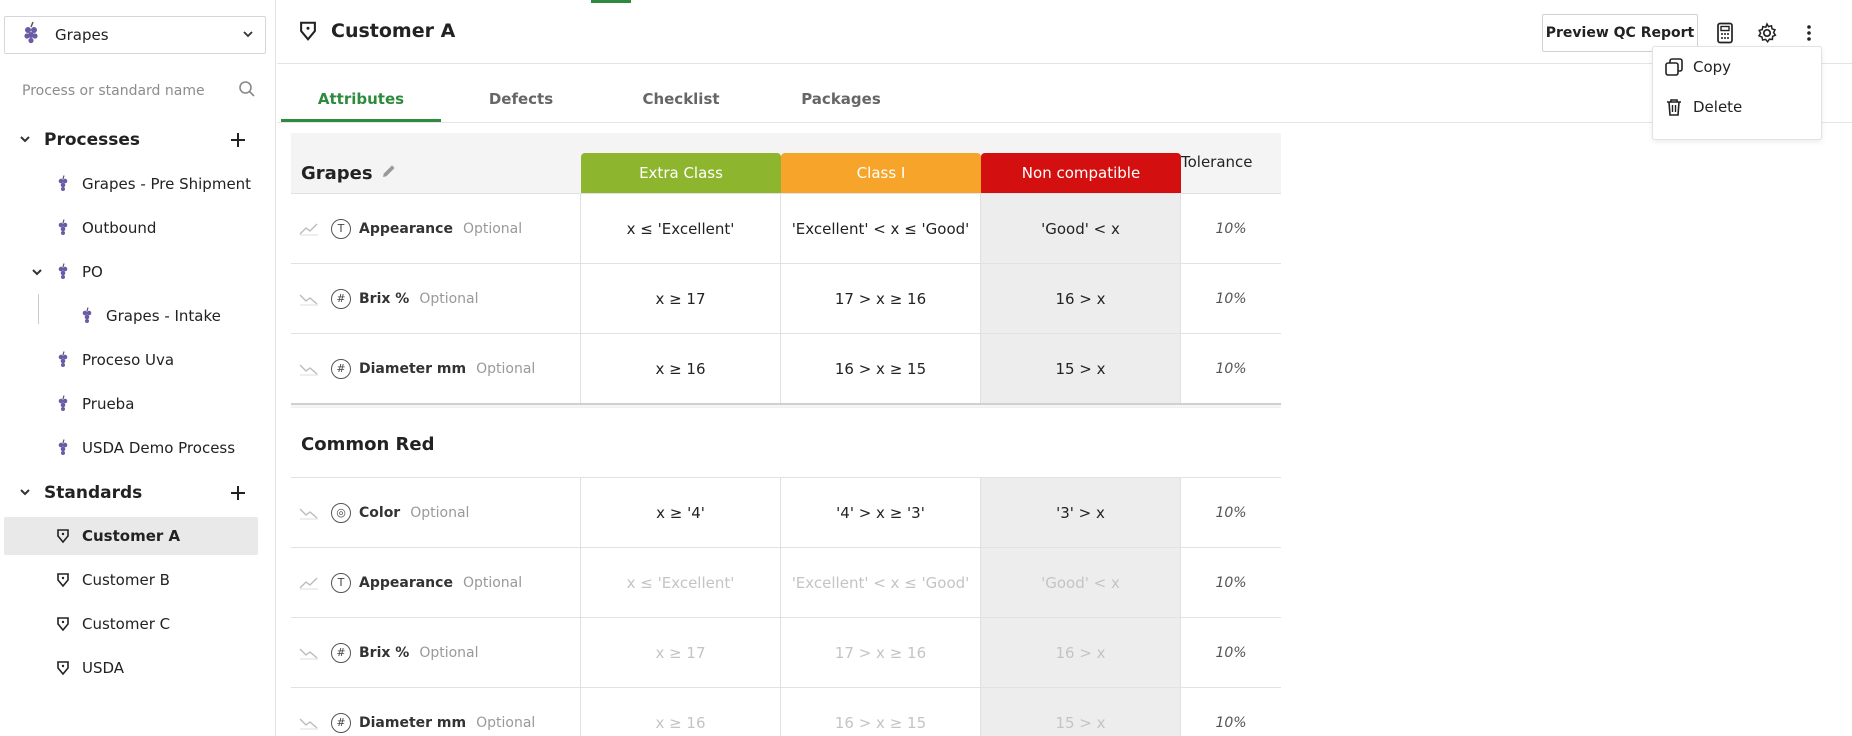 The width and height of the screenshot is (1852, 736). Describe the element at coordinates (1064, 32) in the screenshot. I see `header: Customer A Preview QC Report` at that location.